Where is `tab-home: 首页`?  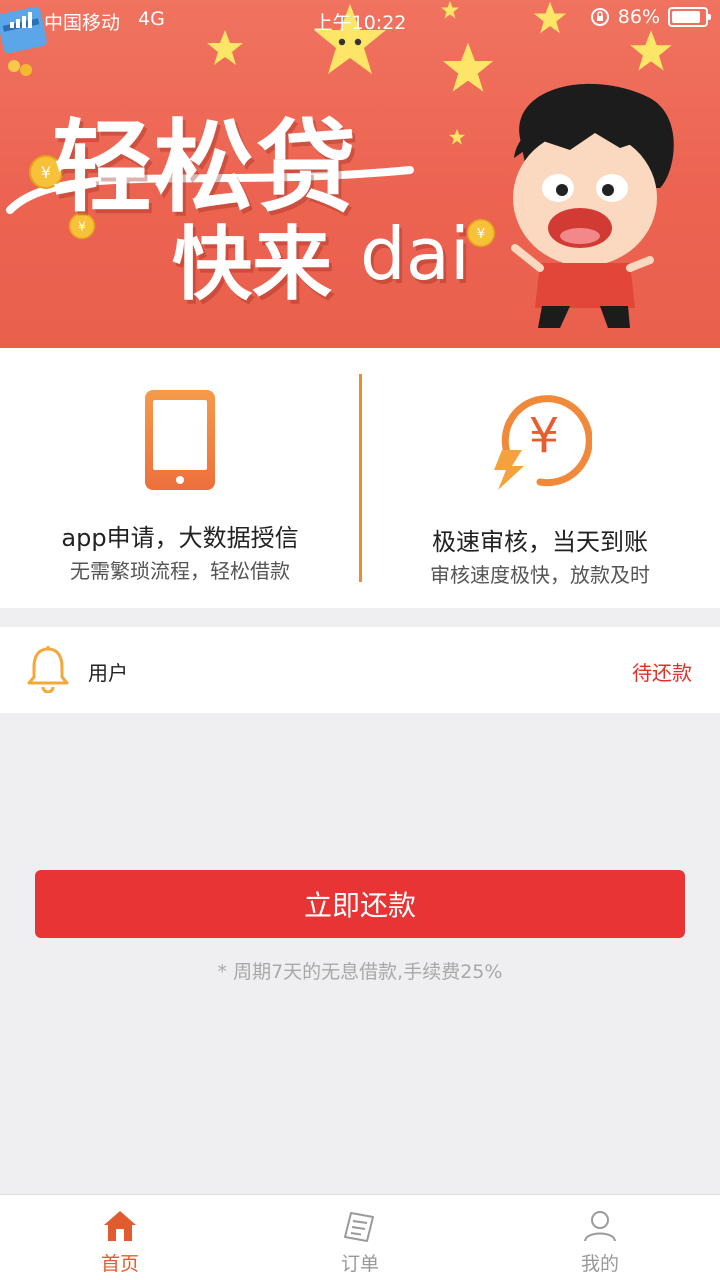
tab-home: 首页 is located at coordinates (120, 1237).